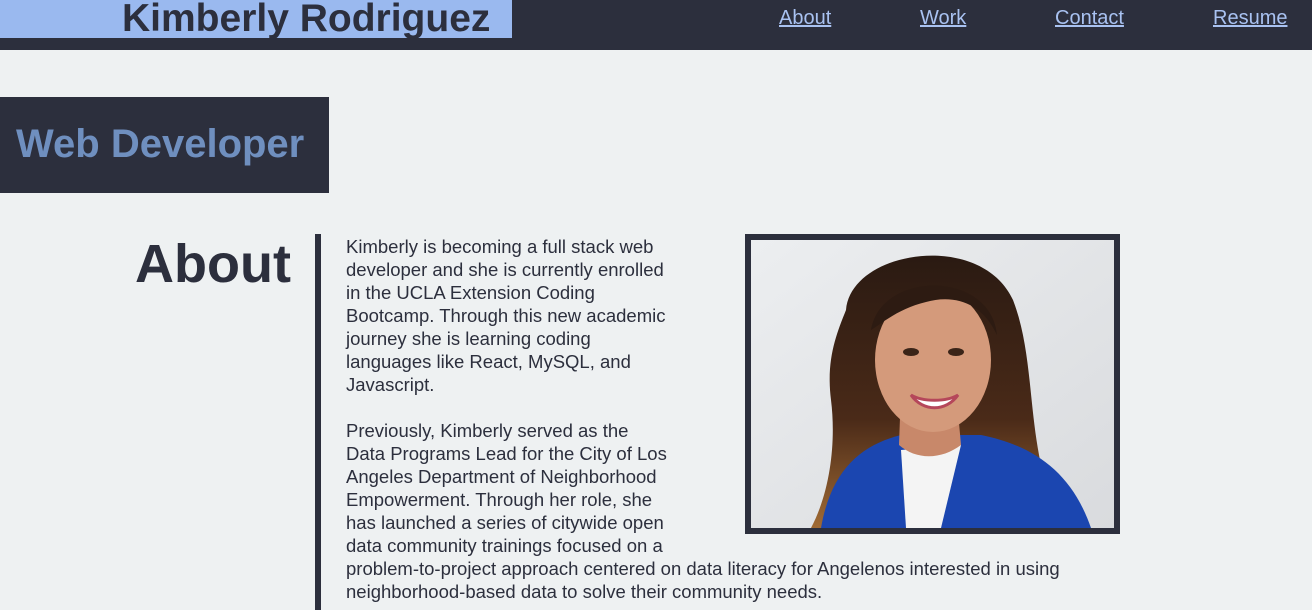 The image size is (1312, 610). Describe the element at coordinates (318, 422) in the screenshot. I see `section-divider` at that location.